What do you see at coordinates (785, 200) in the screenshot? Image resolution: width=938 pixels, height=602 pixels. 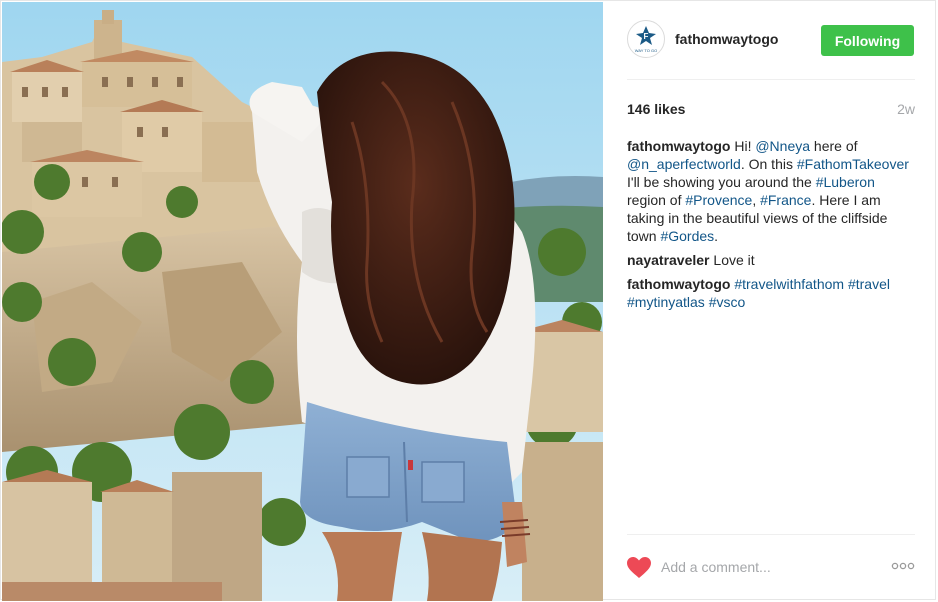 I see `hashtag-link: #France` at bounding box center [785, 200].